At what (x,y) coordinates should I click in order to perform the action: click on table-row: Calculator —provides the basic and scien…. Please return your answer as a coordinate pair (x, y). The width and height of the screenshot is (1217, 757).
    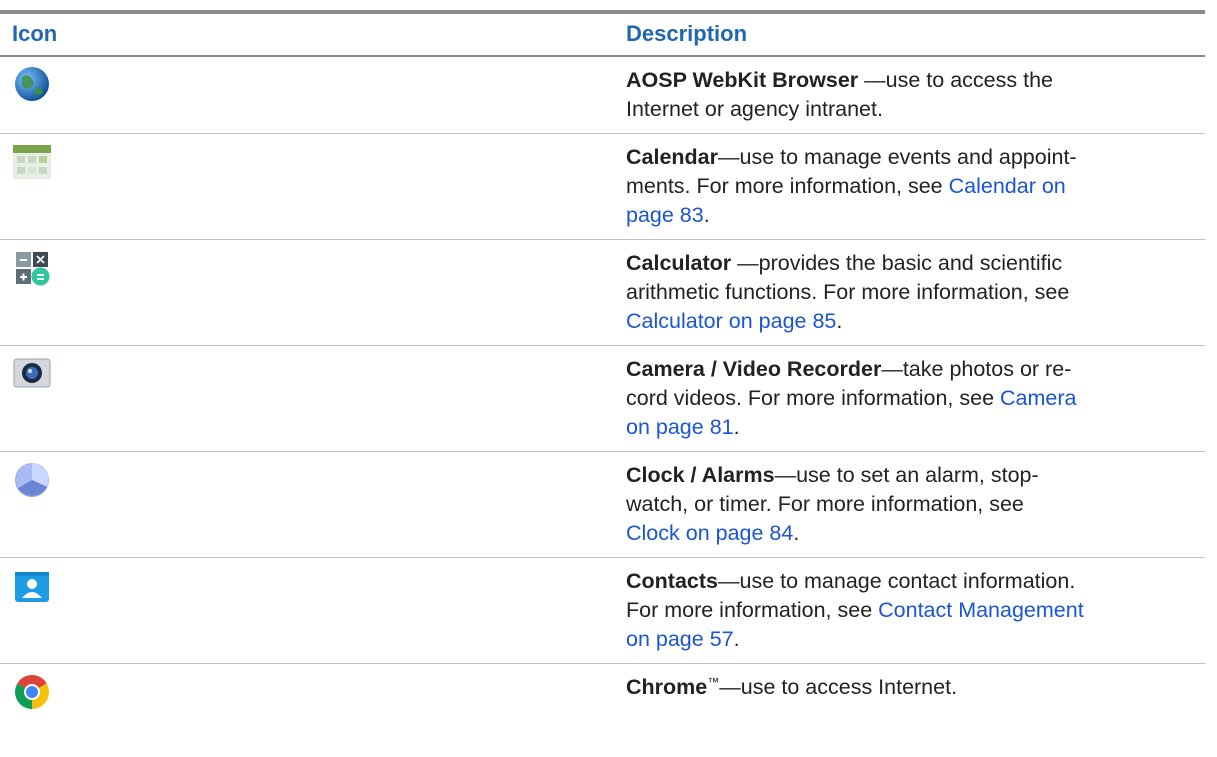
    Looking at the image, I should click on (602, 293).